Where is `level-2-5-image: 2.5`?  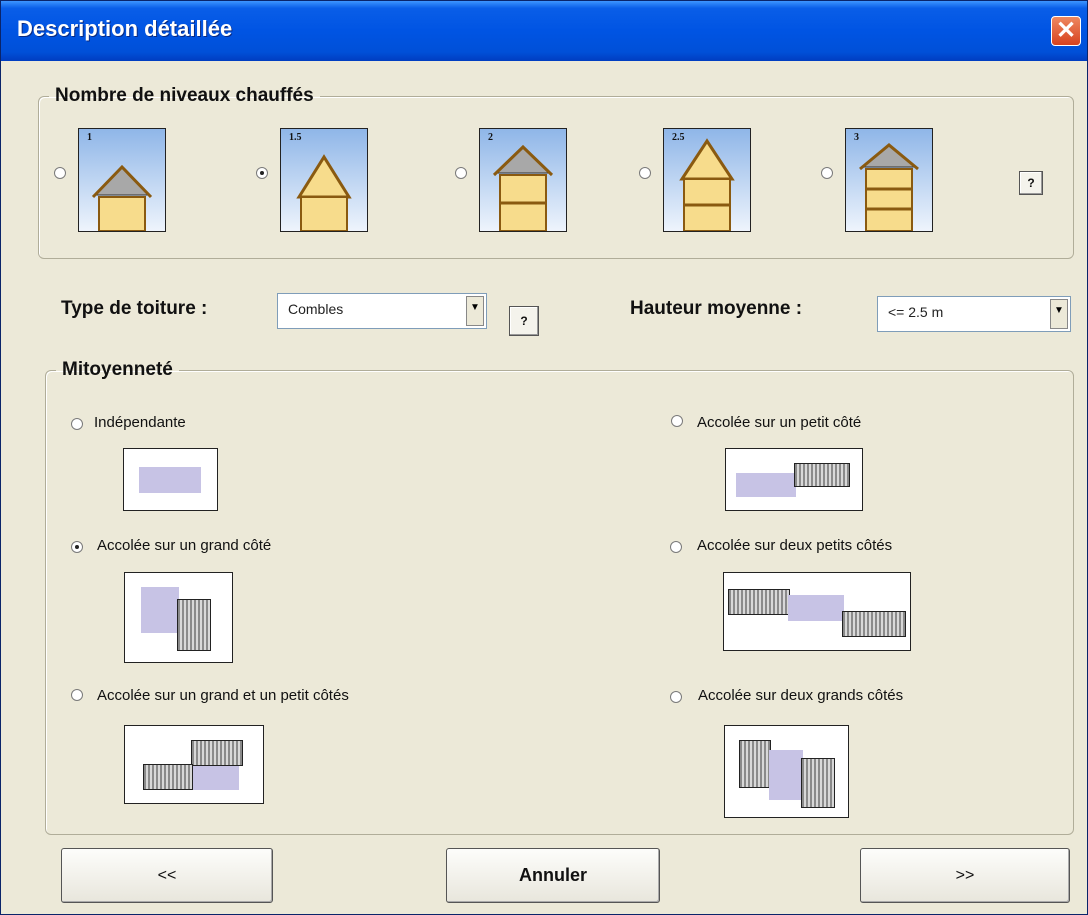 level-2-5-image: 2.5 is located at coordinates (707, 180).